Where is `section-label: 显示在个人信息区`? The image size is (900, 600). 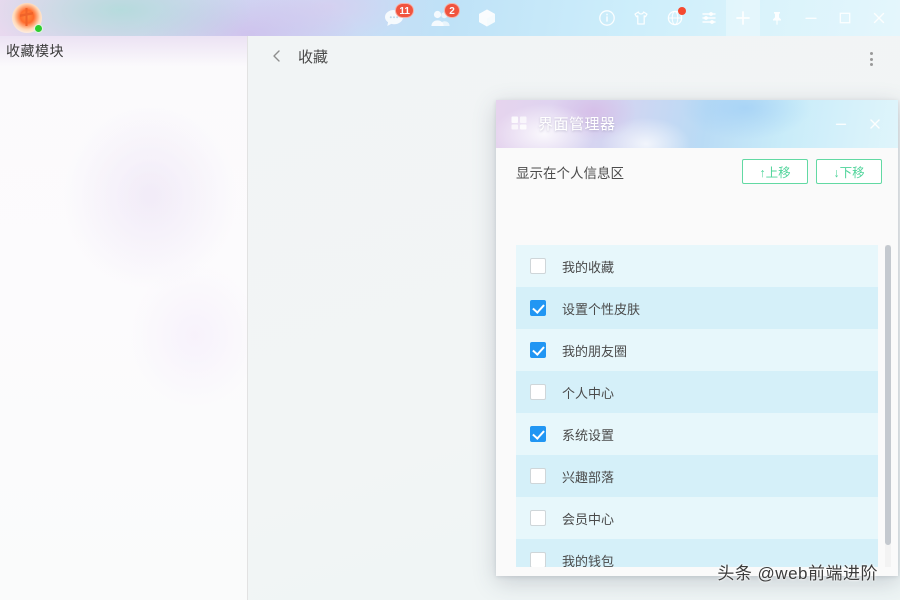 section-label: 显示在个人信息区 is located at coordinates (570, 173).